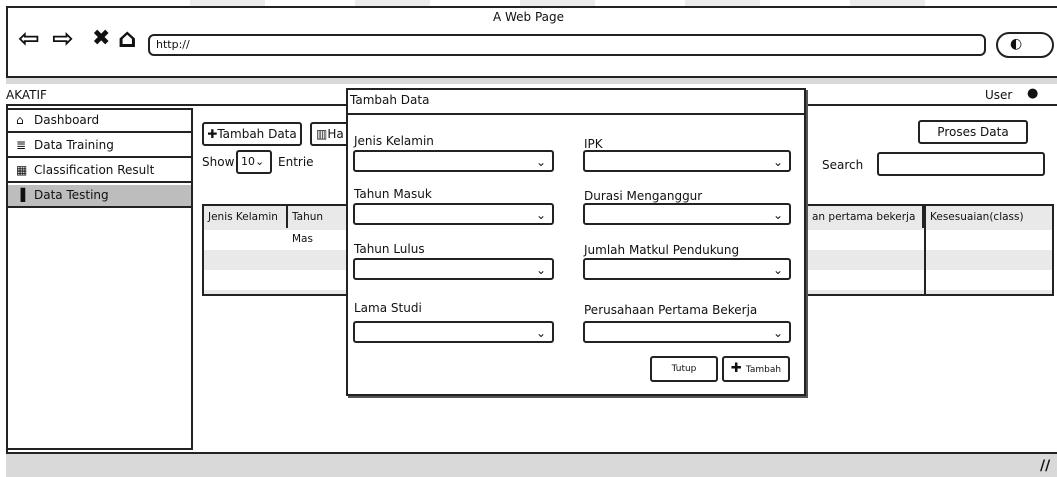 This screenshot has height=477, width=1057. What do you see at coordinates (998, 95) in the screenshot?
I see `user-menu: User` at bounding box center [998, 95].